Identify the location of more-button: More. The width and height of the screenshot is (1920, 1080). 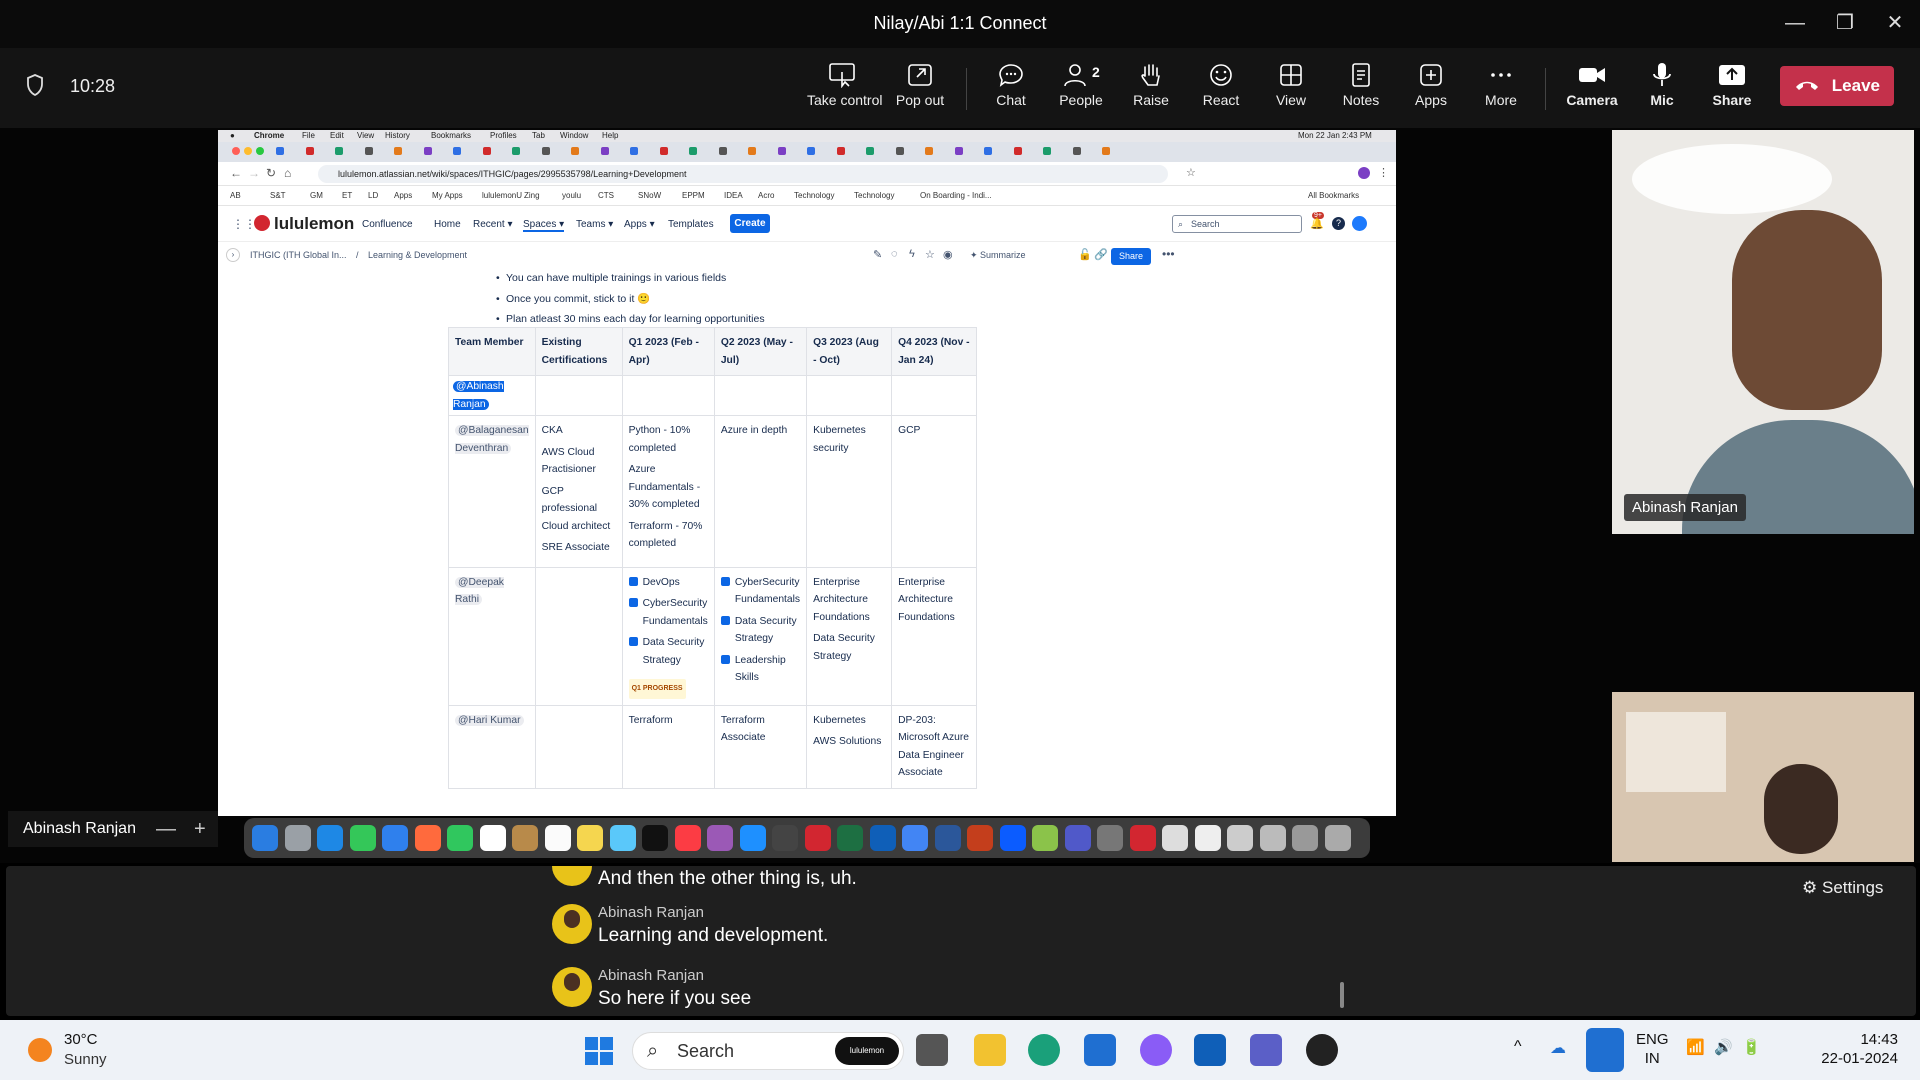
(1501, 89).